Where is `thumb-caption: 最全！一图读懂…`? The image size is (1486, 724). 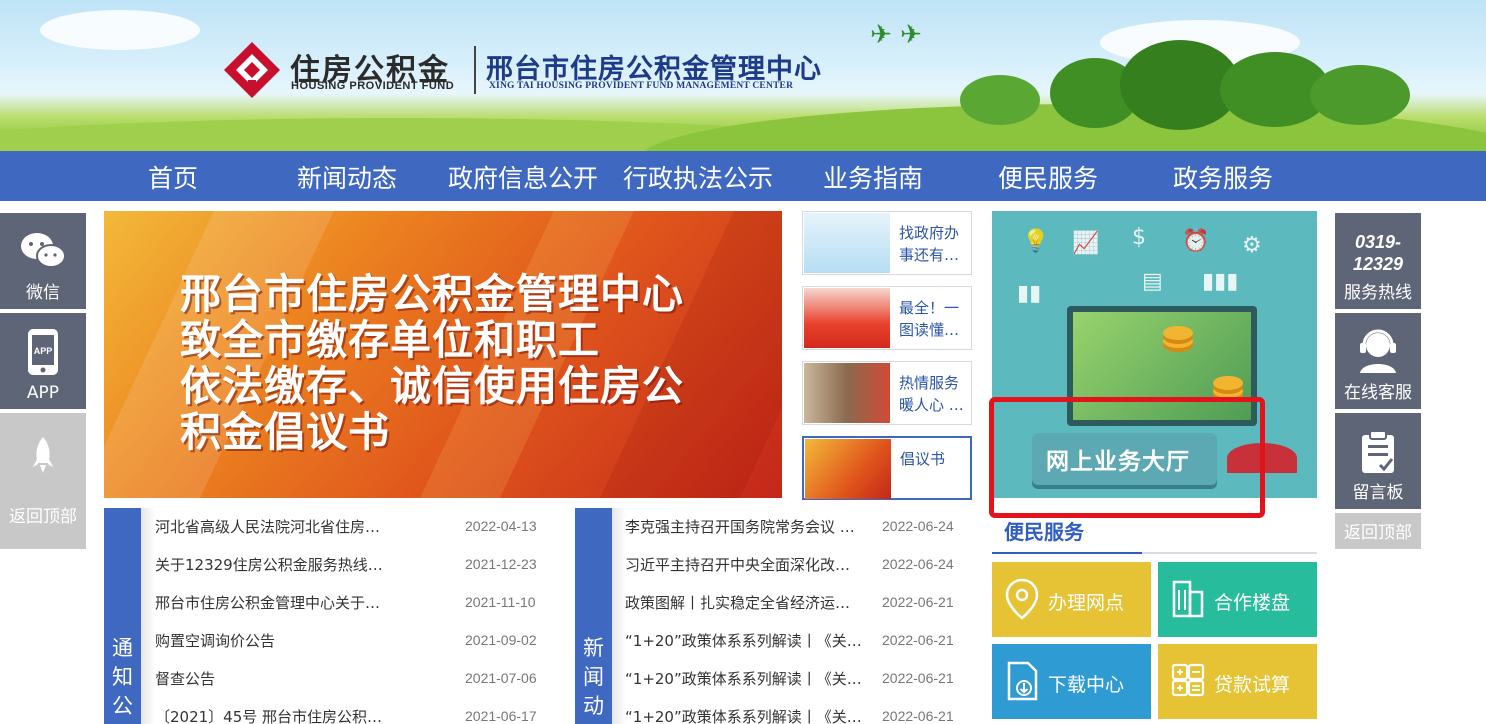 thumb-caption: 最全！一图读懂… is located at coordinates (929, 319).